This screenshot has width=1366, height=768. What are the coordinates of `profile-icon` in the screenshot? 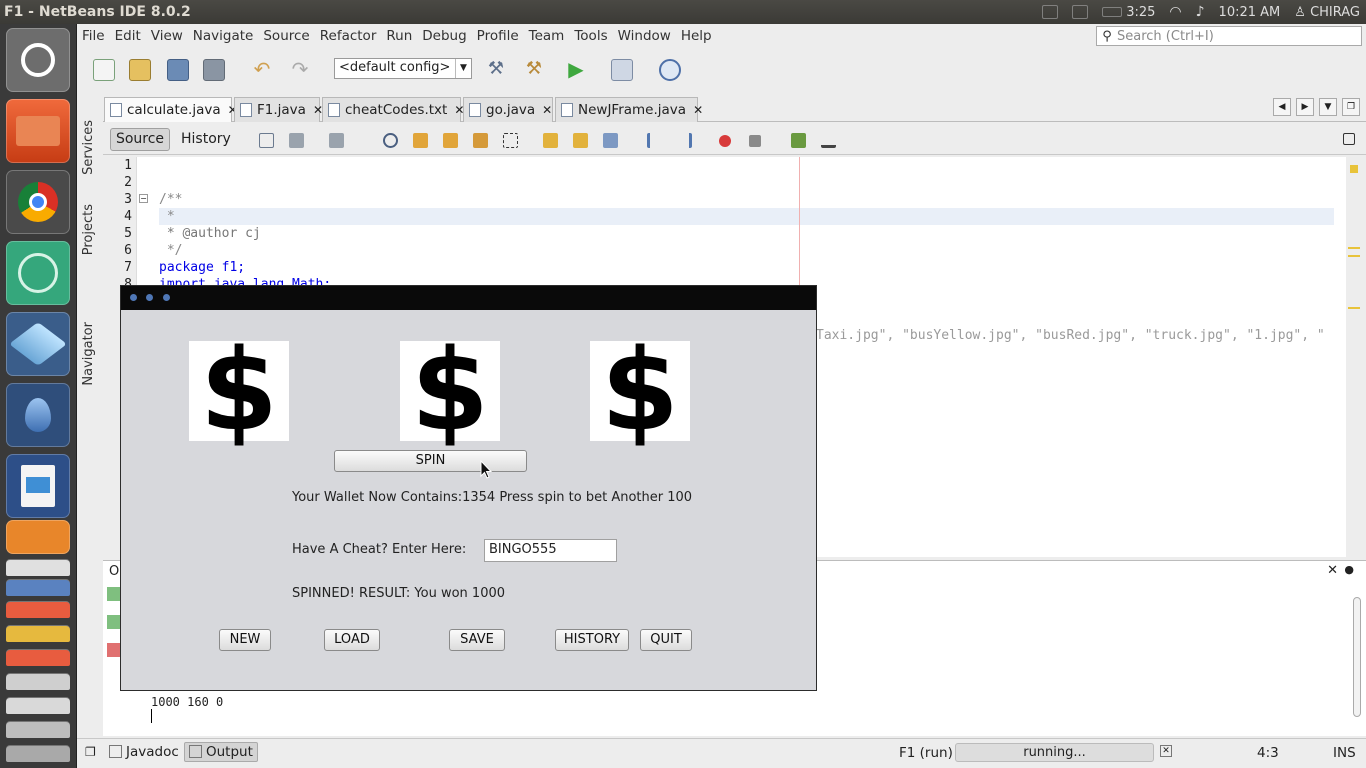 It's located at (670, 70).